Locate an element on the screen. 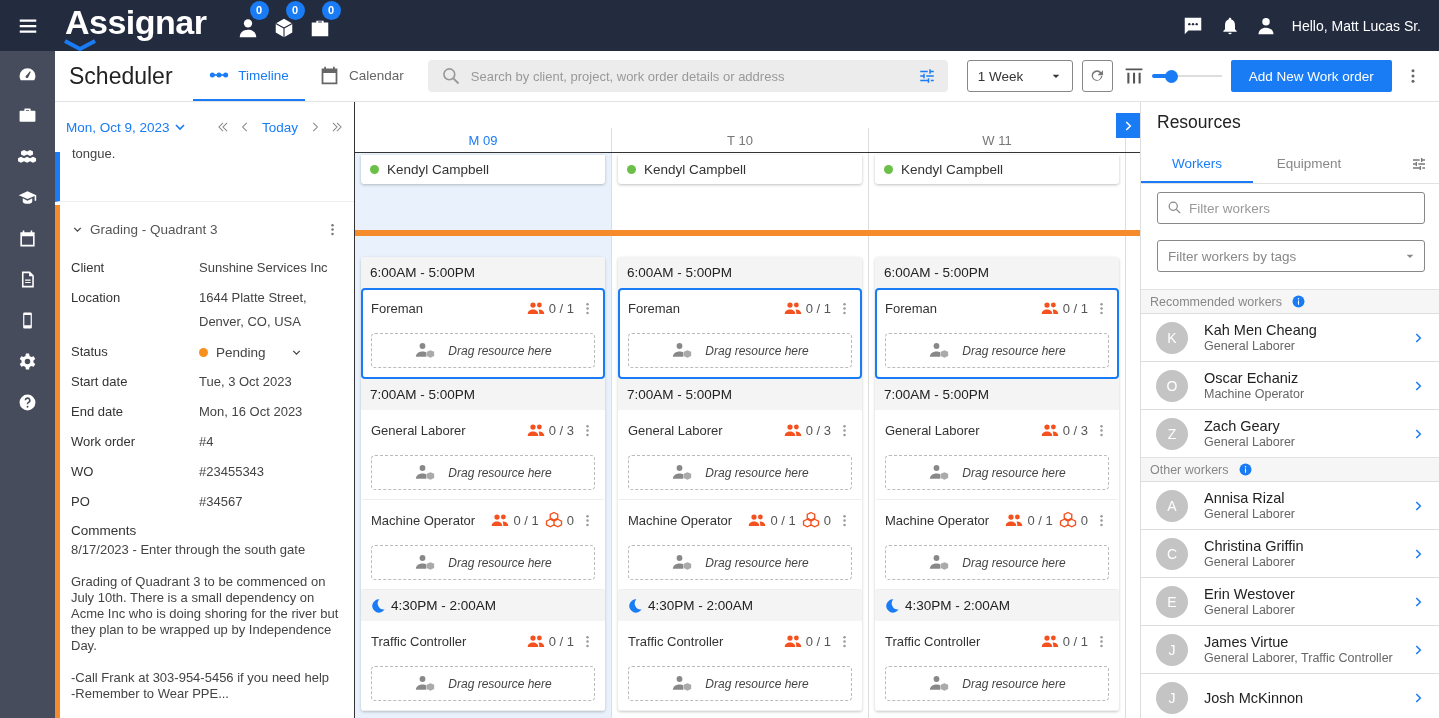  description-text: tongue. is located at coordinates (94, 153).